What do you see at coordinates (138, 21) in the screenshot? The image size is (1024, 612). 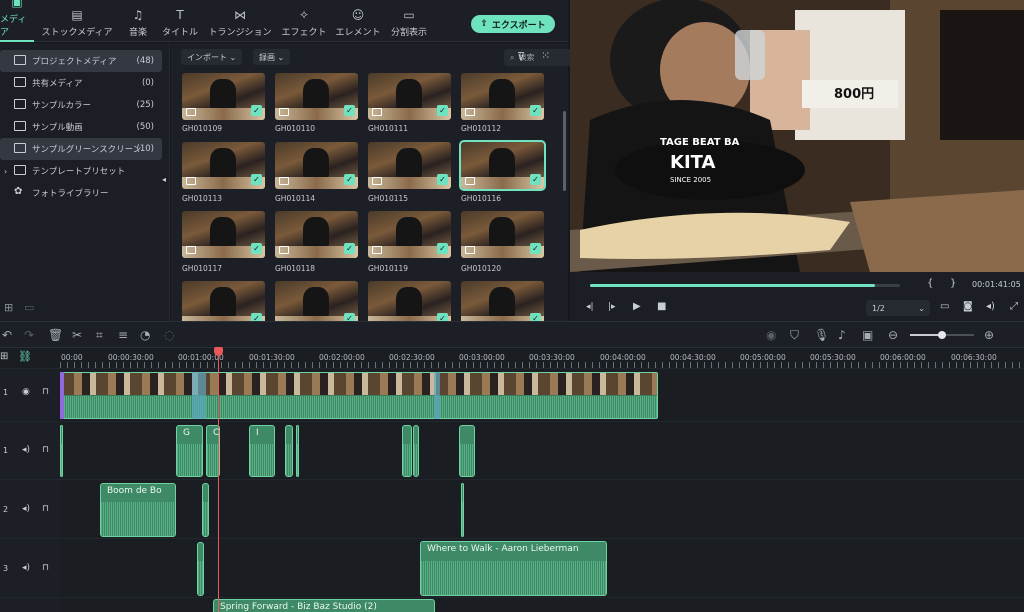 I see `tab-music: ♫ 音楽` at bounding box center [138, 21].